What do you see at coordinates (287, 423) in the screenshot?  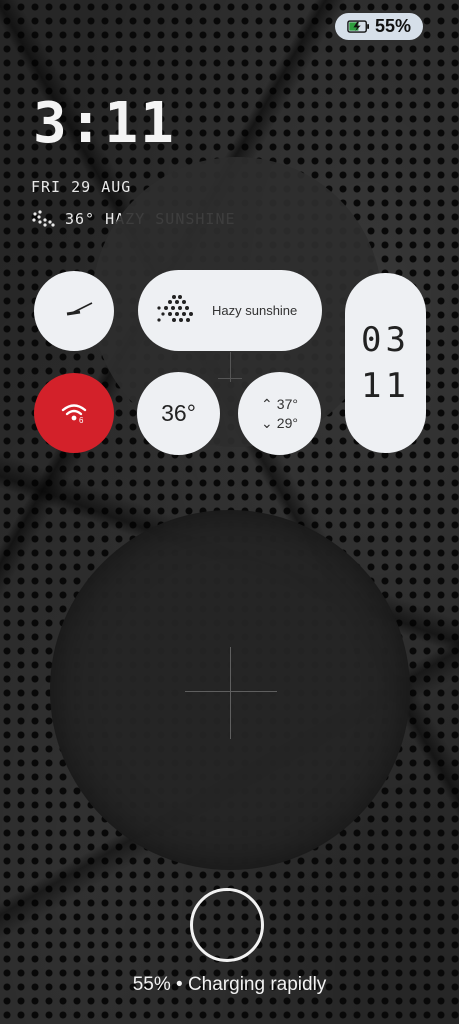 I see `low-temp: 29°` at bounding box center [287, 423].